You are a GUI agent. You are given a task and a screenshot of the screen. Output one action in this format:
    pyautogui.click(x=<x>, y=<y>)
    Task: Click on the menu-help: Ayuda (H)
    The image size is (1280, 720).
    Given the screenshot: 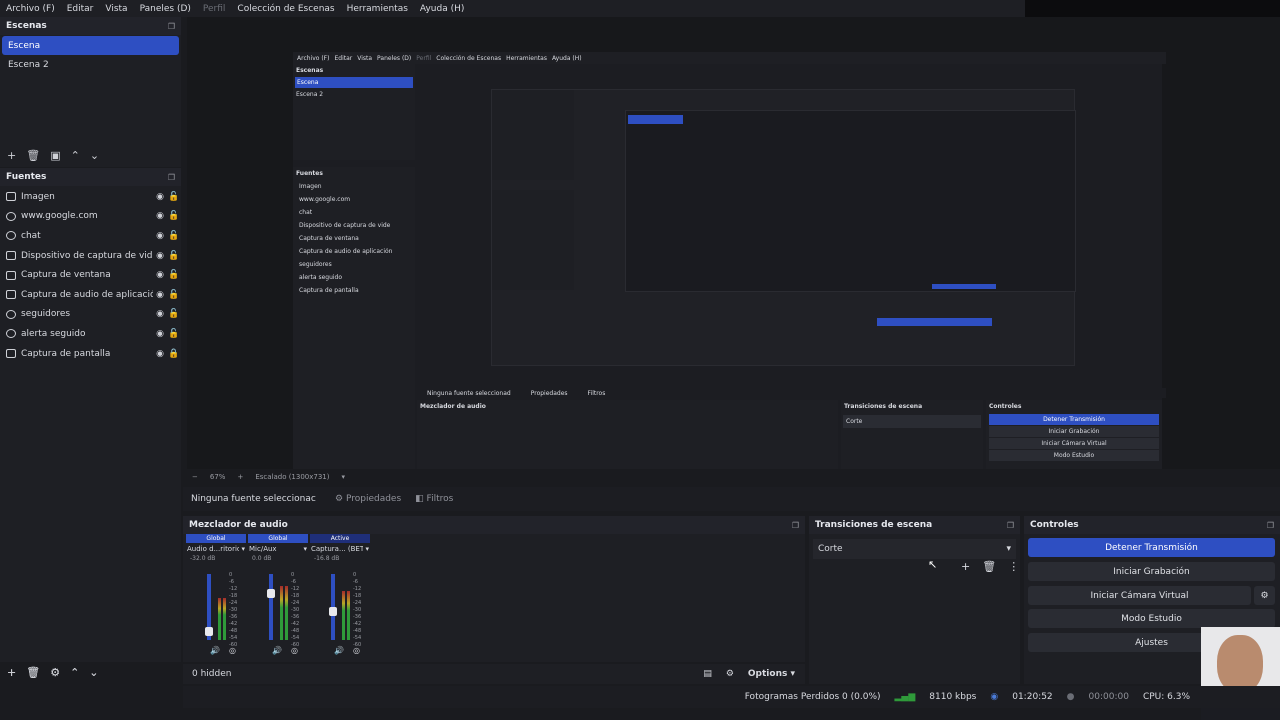 What is the action you would take?
    pyautogui.click(x=442, y=9)
    